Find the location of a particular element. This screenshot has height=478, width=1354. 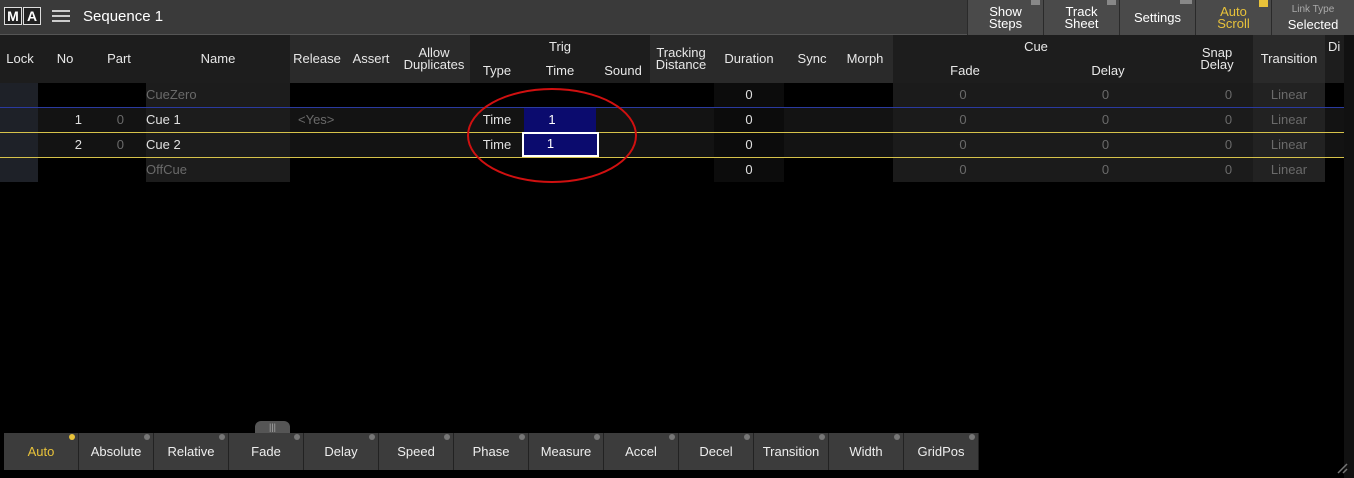

speed-button: Speed is located at coordinates (416, 451).